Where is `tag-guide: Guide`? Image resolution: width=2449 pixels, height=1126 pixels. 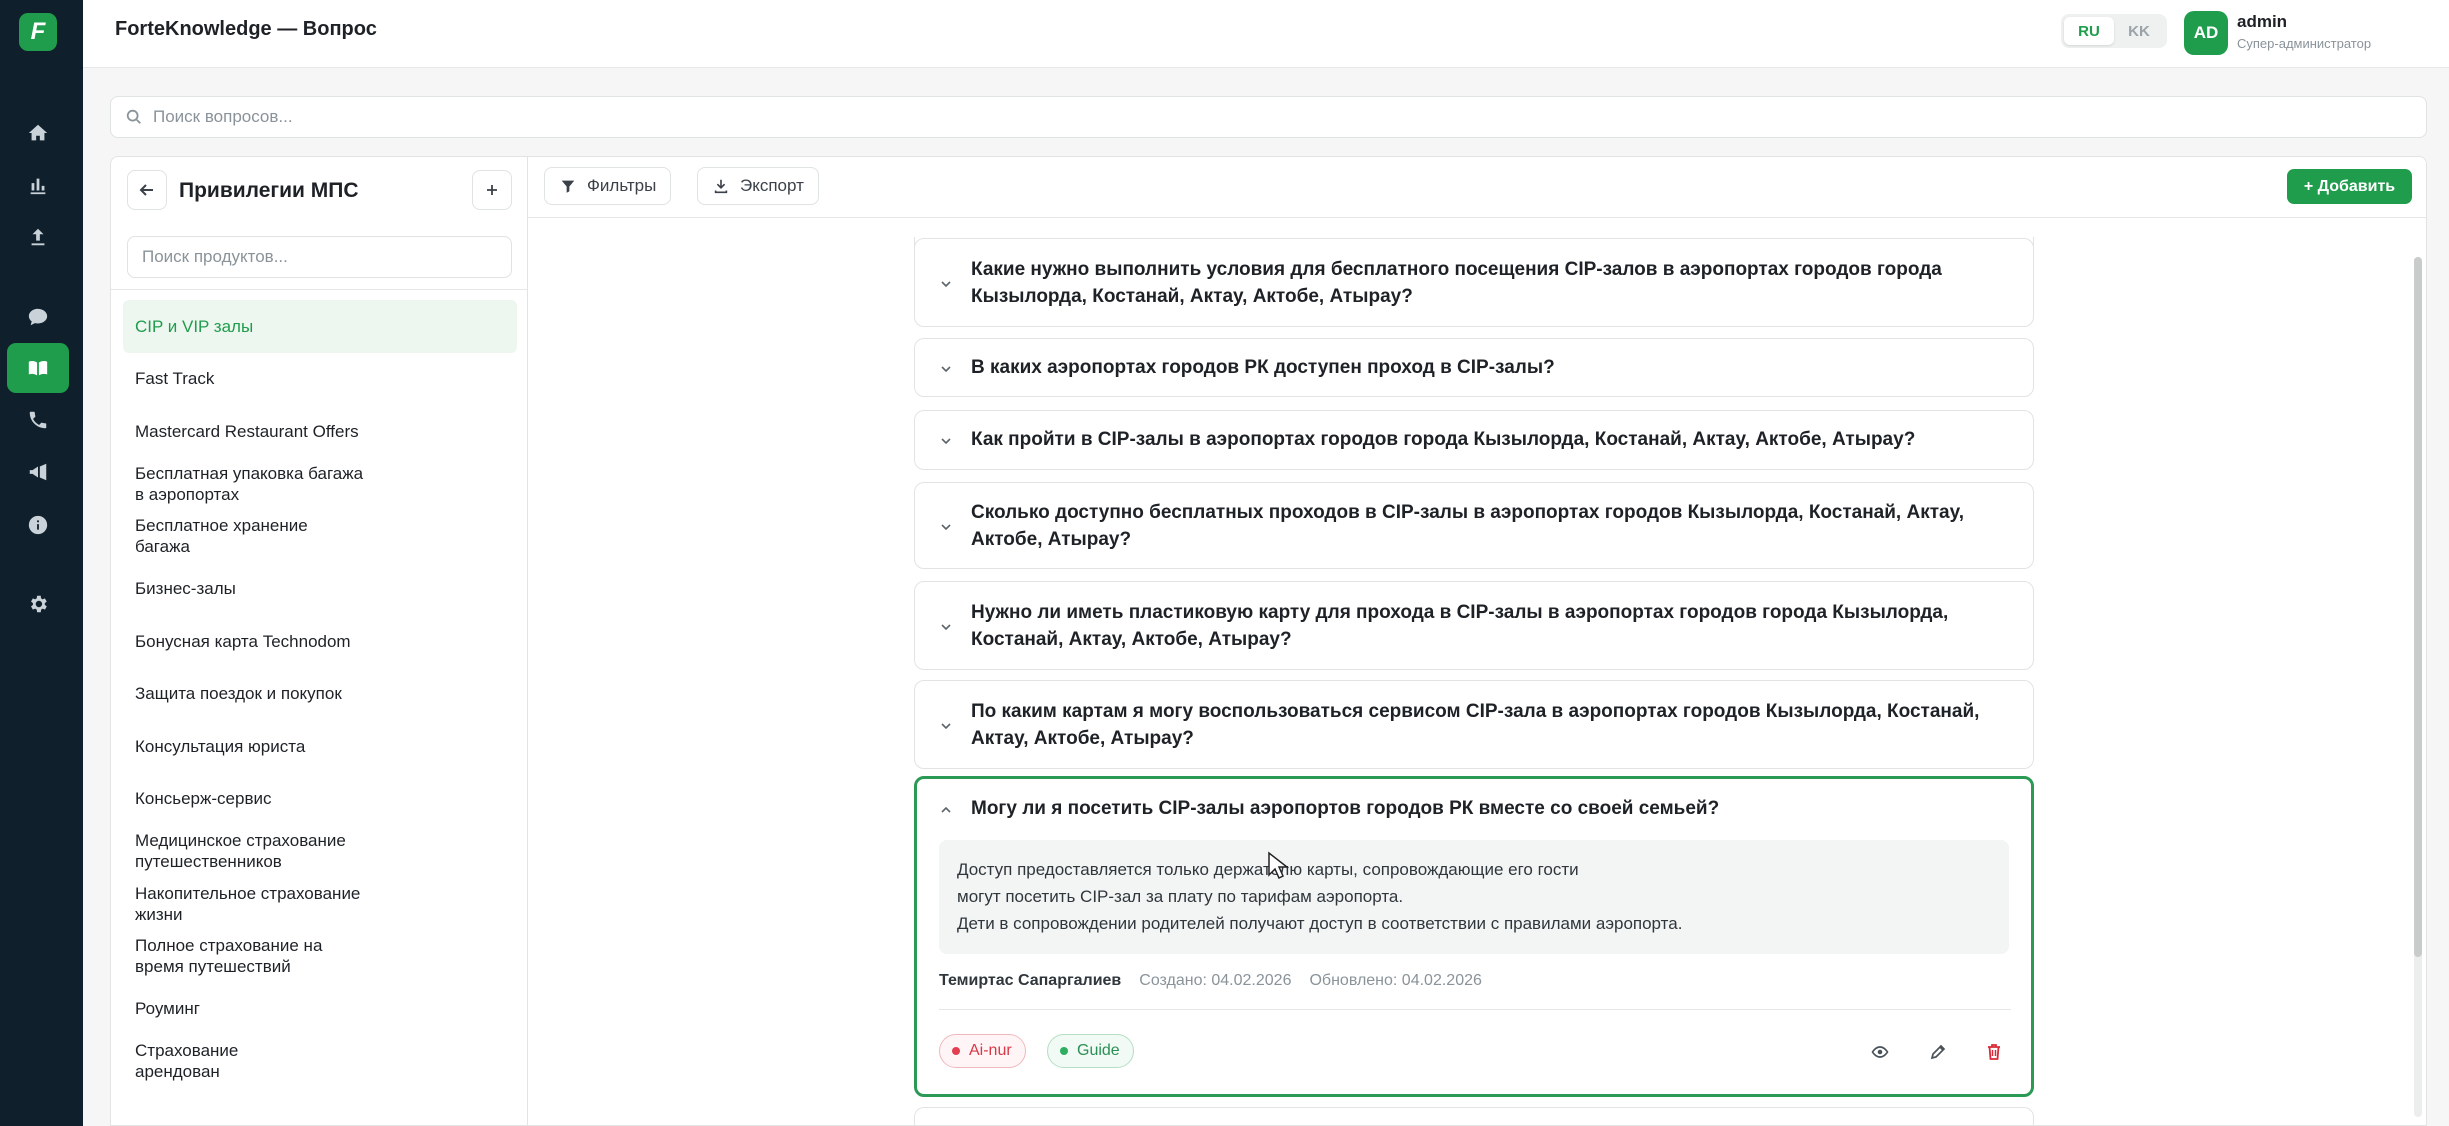
tag-guide: Guide is located at coordinates (1090, 1051).